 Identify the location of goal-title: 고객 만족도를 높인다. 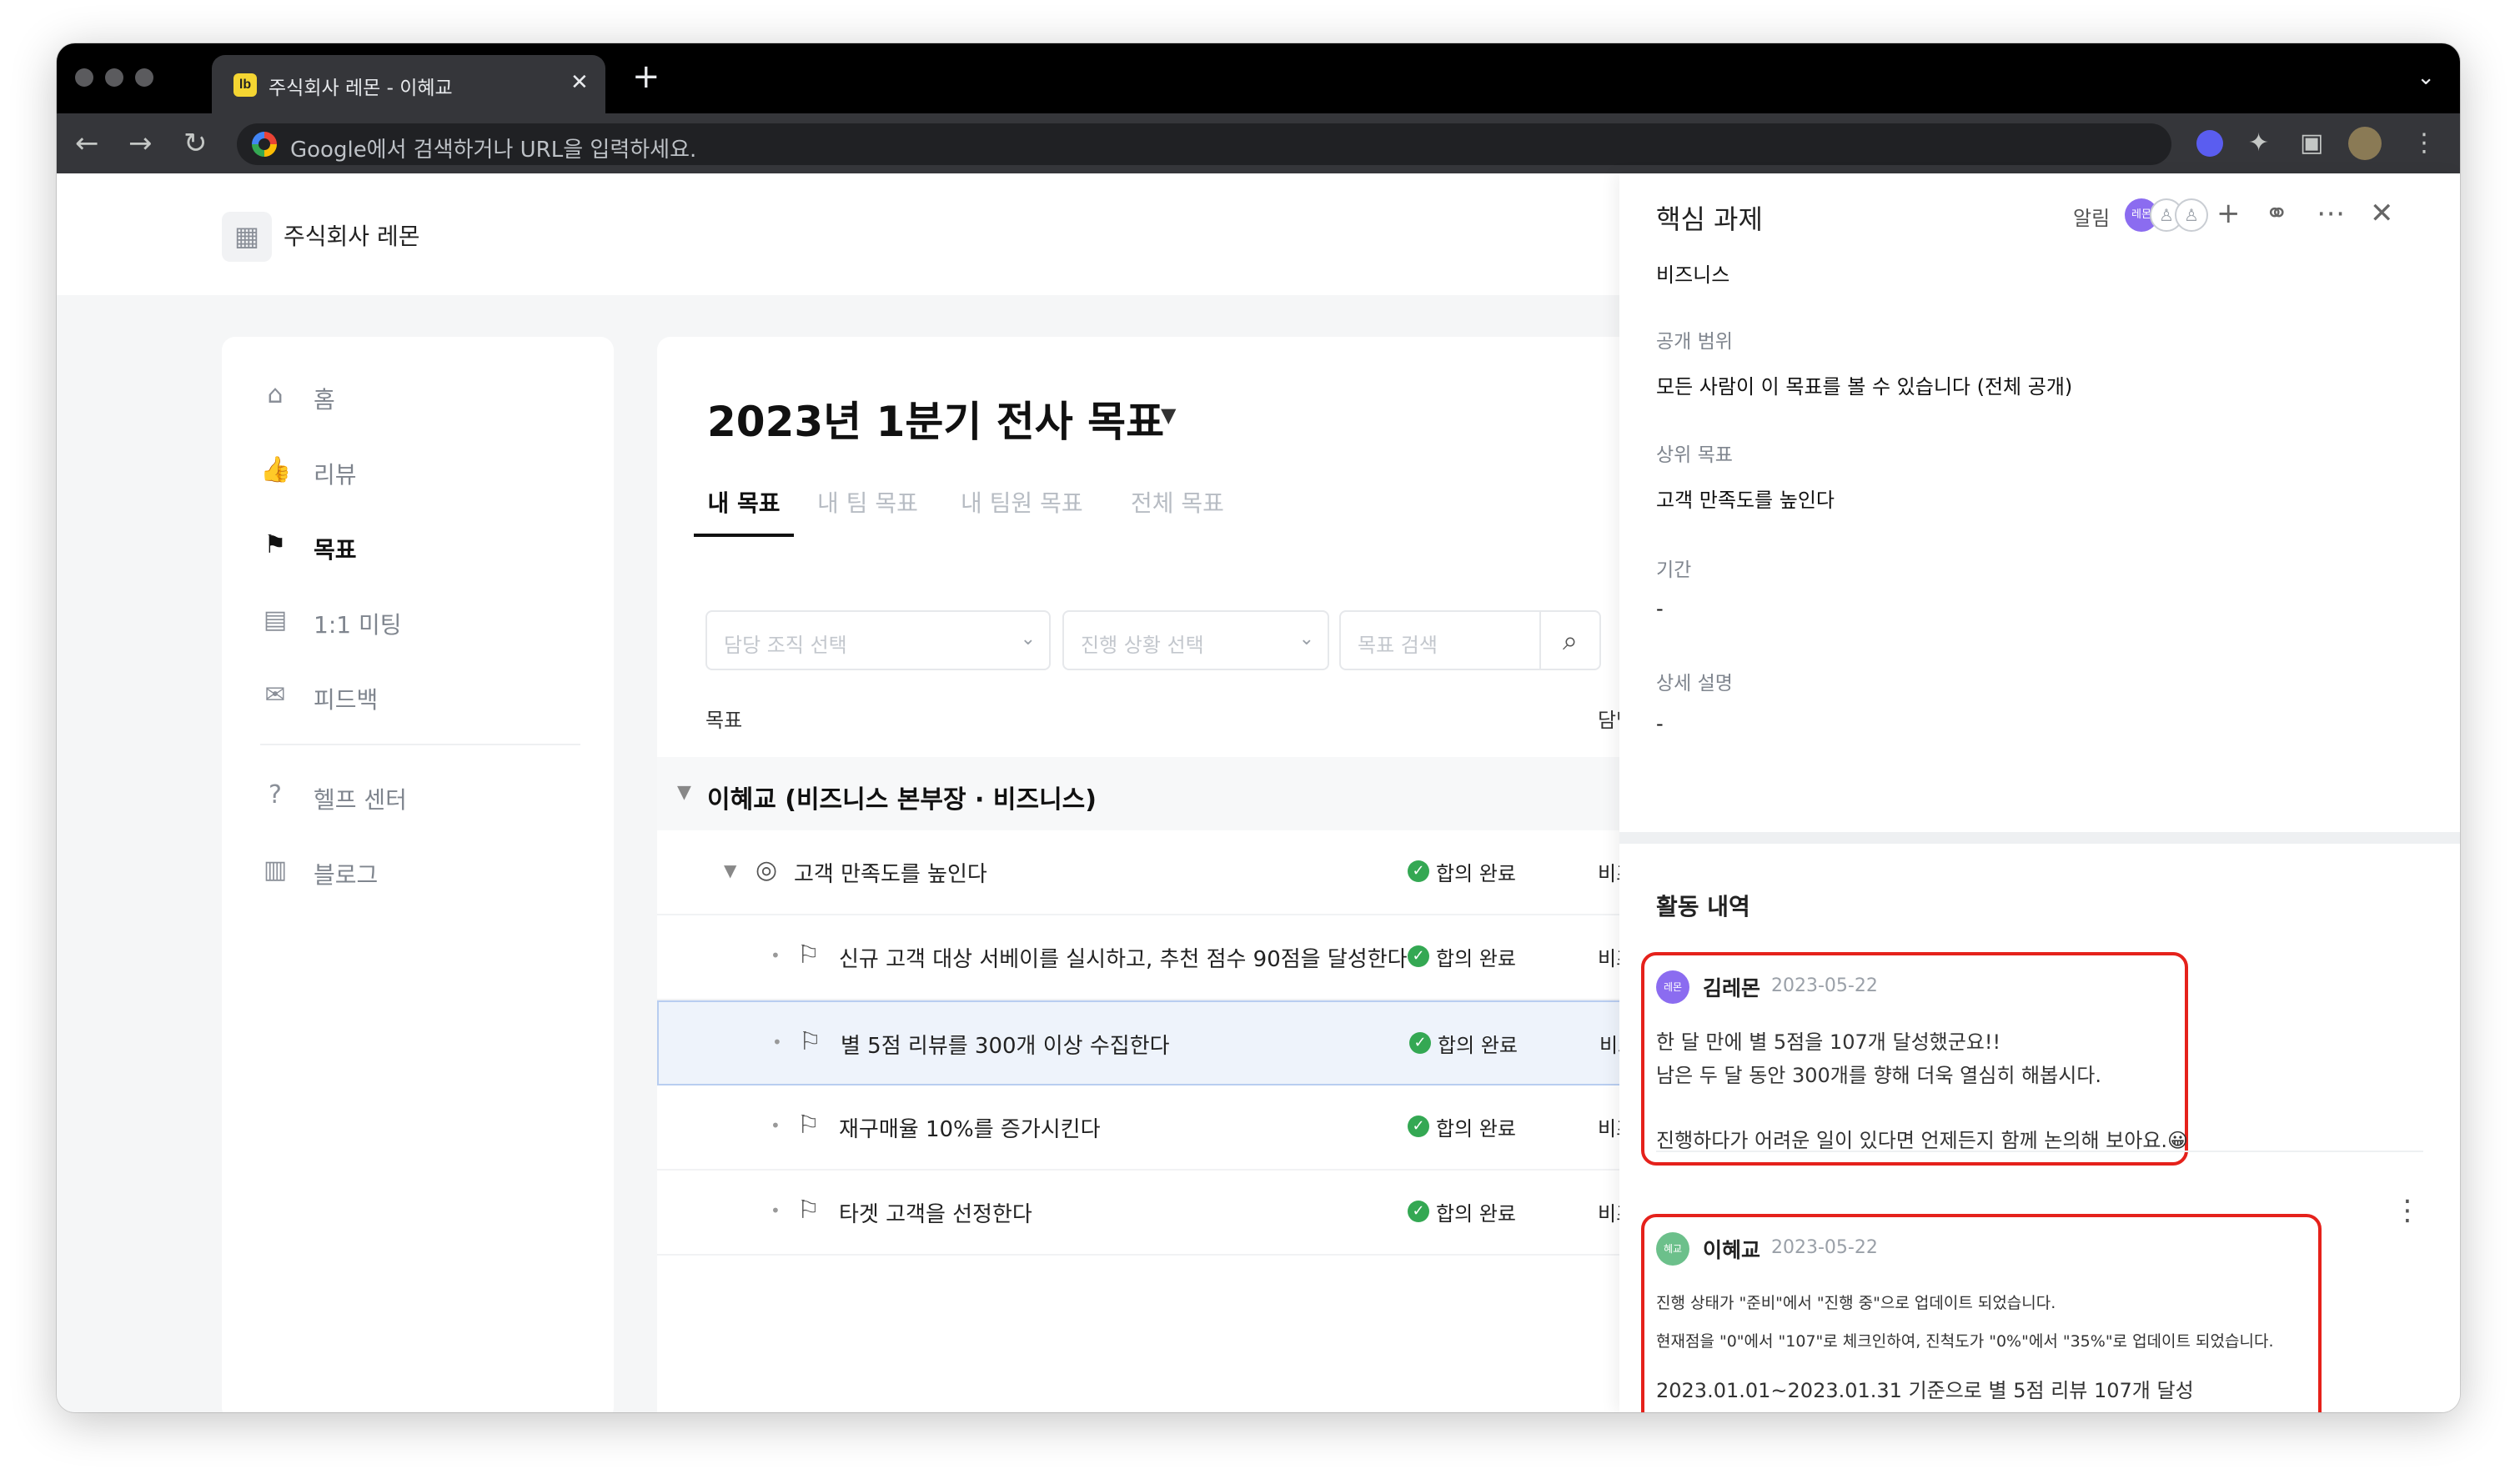
(890, 874).